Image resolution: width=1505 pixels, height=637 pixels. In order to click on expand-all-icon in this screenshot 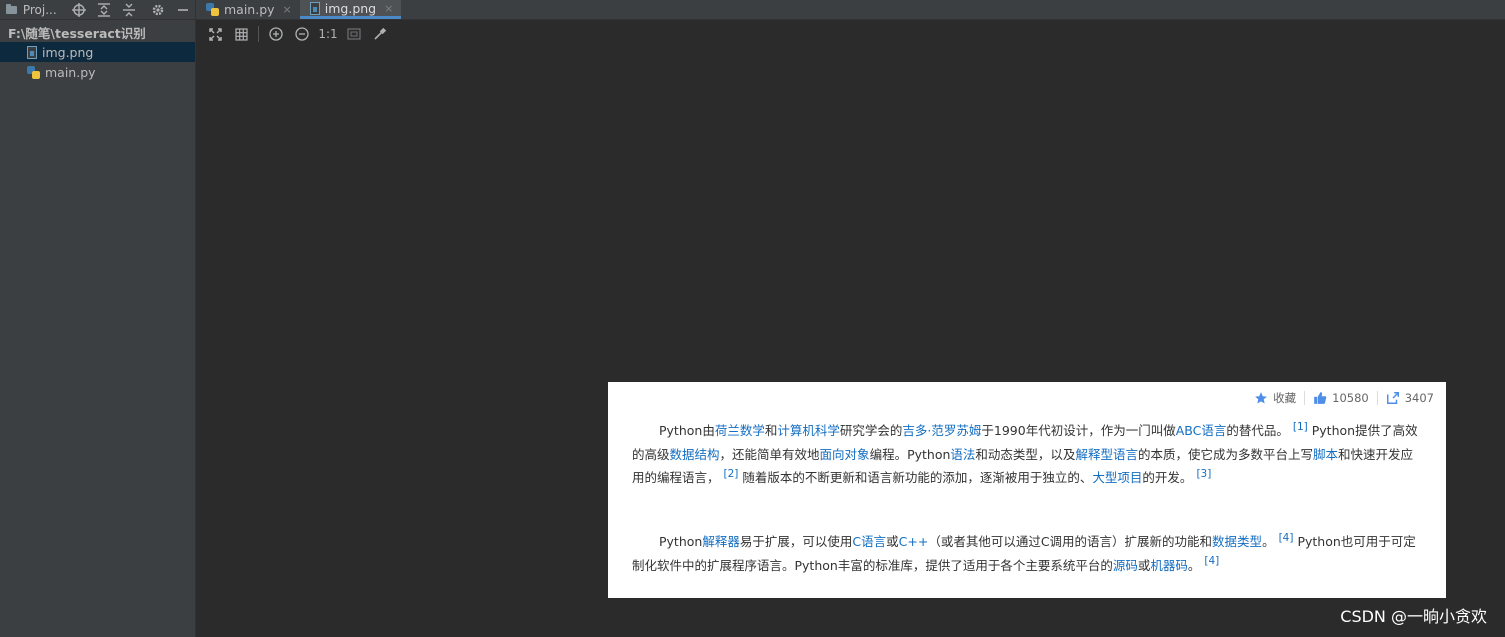, I will do `click(104, 10)`.